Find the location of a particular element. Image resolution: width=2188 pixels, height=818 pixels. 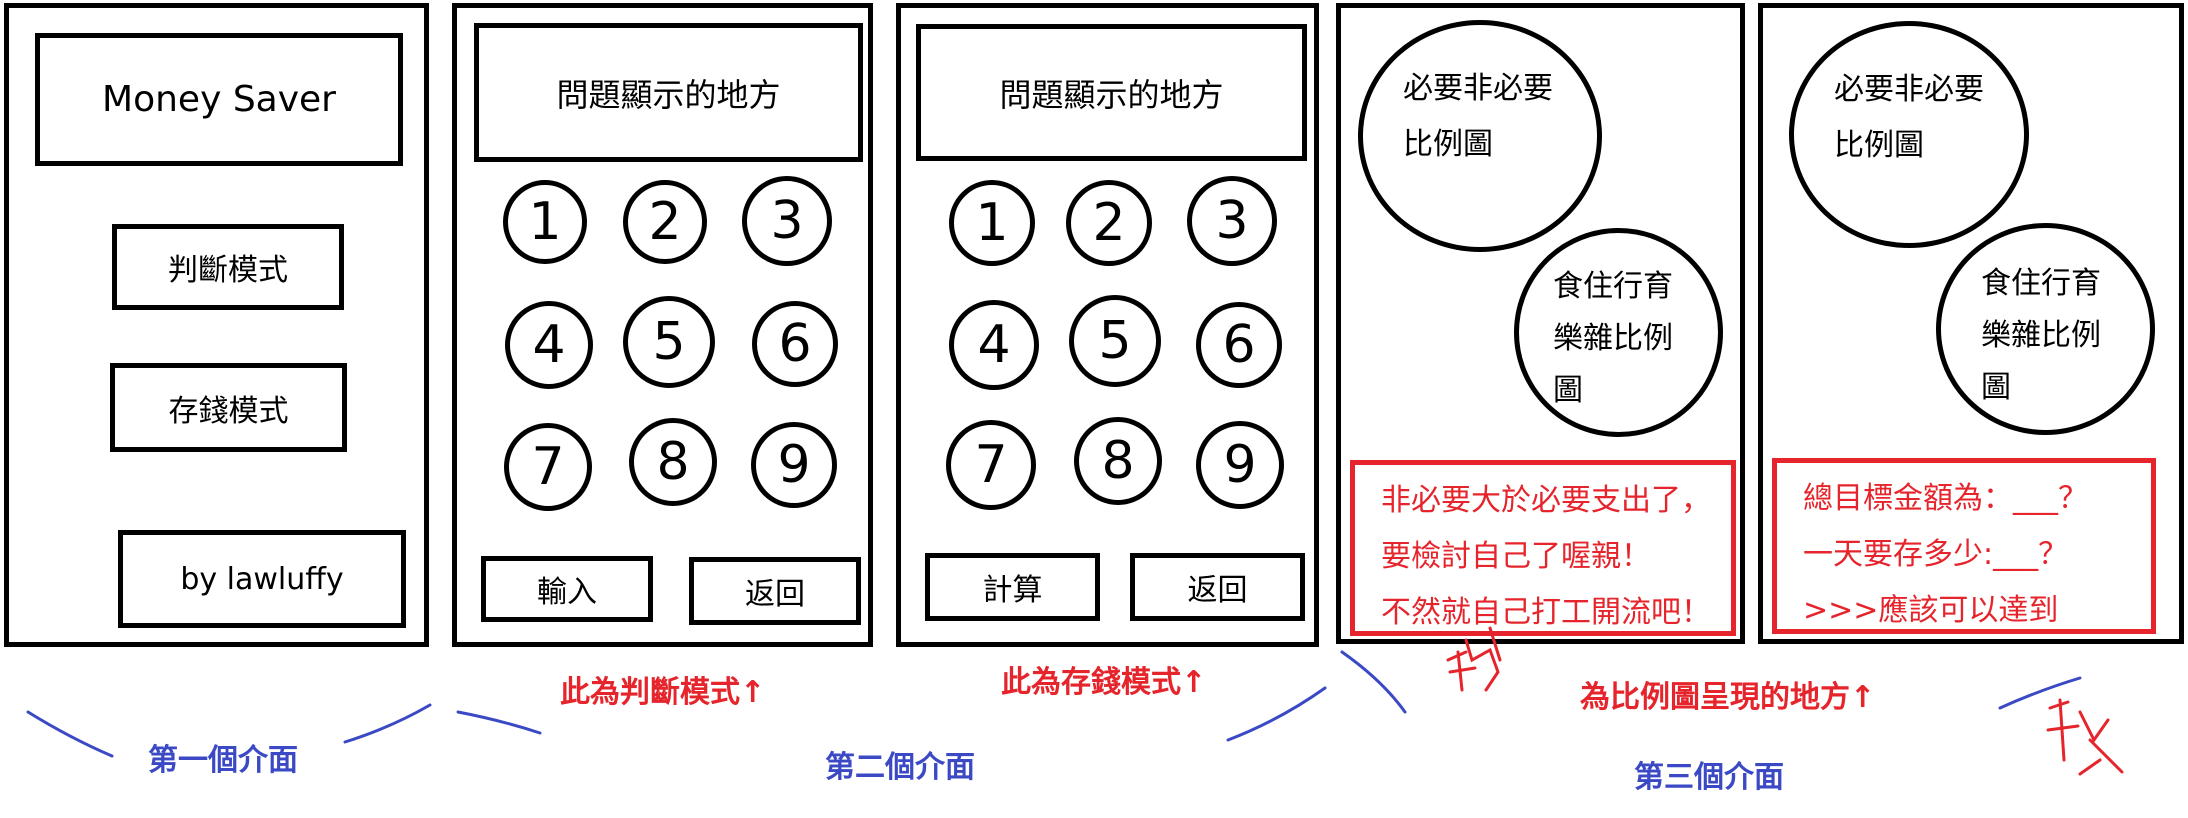

chart-note: 為比例圖呈現的地方↑ is located at coordinates (1728, 697).